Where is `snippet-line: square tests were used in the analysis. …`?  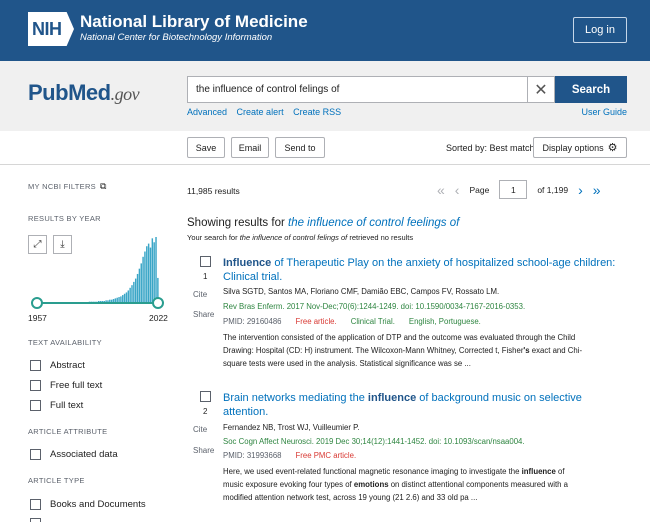
snippet-line: square tests were used in the analysis. … is located at coordinates (347, 363).